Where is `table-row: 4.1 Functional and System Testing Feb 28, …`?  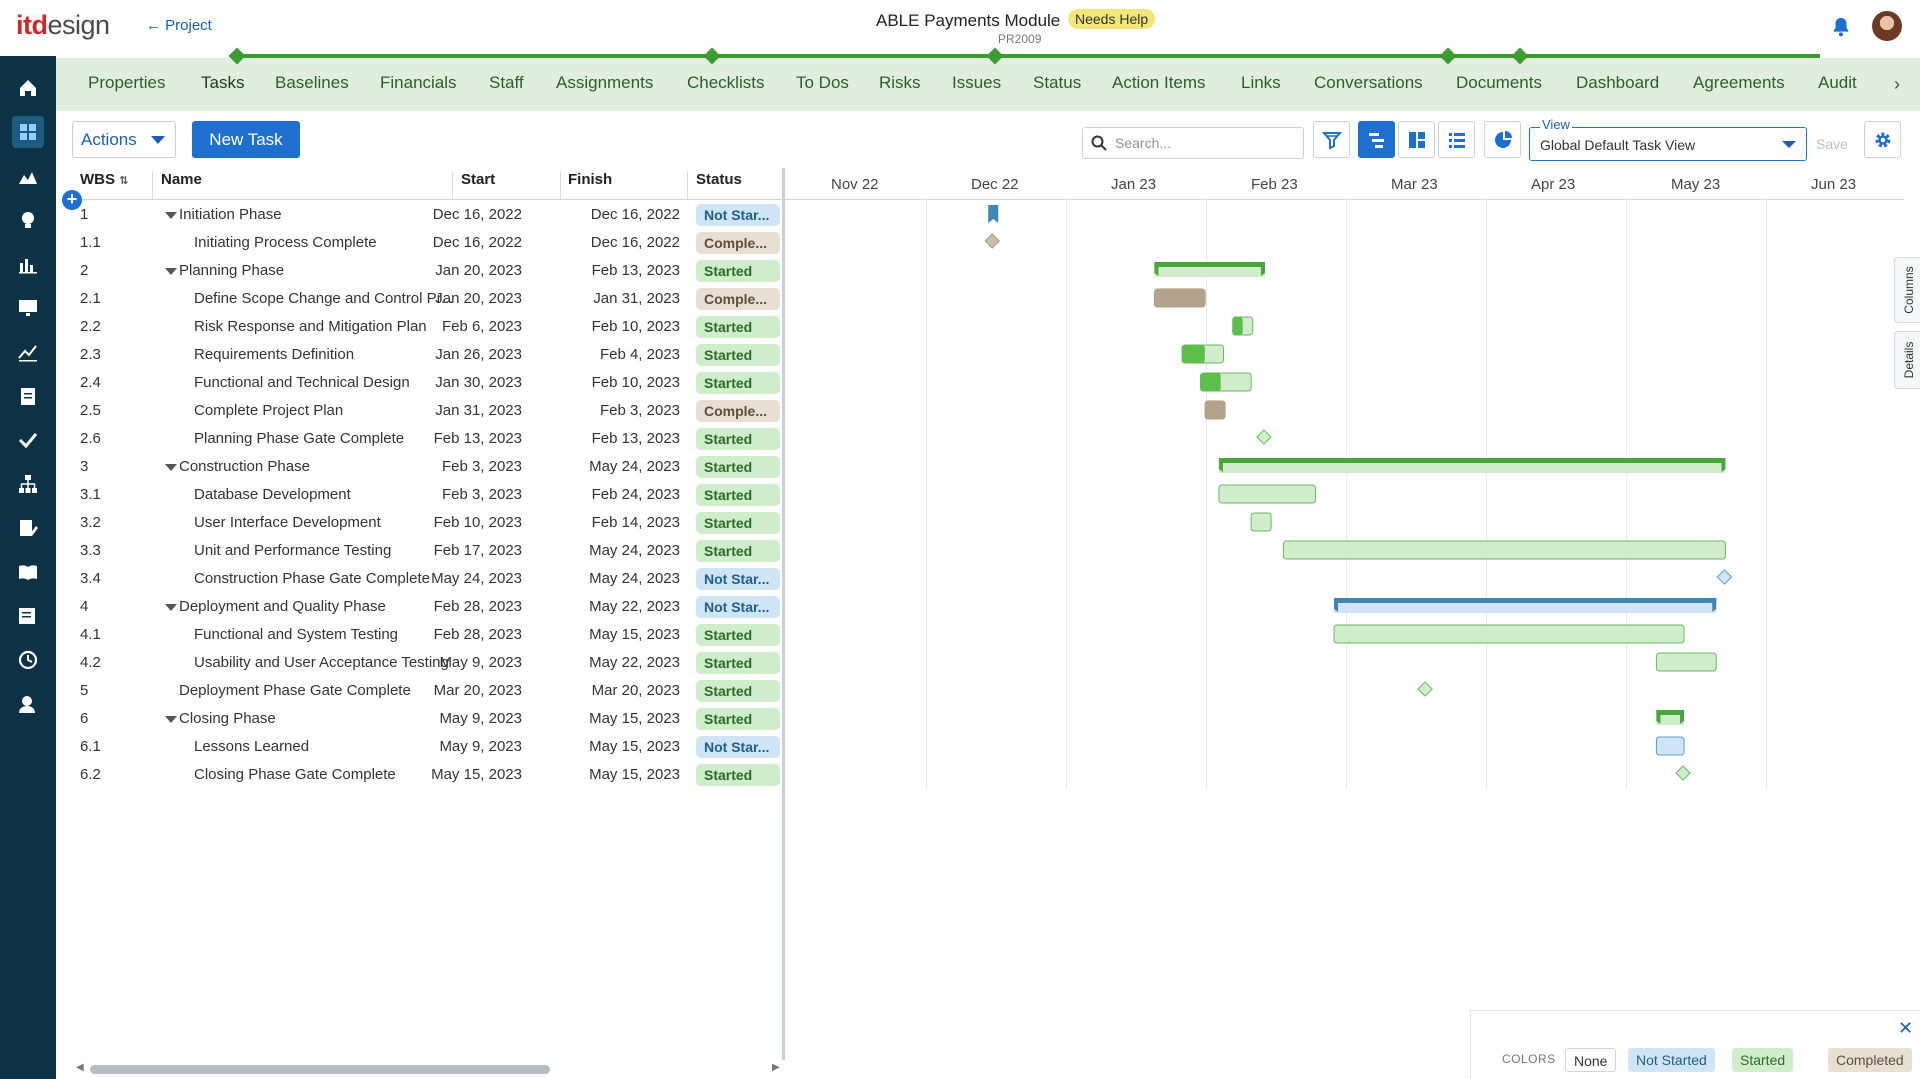 table-row: 4.1 Functional and System Testing Feb 28, … is located at coordinates (427, 635).